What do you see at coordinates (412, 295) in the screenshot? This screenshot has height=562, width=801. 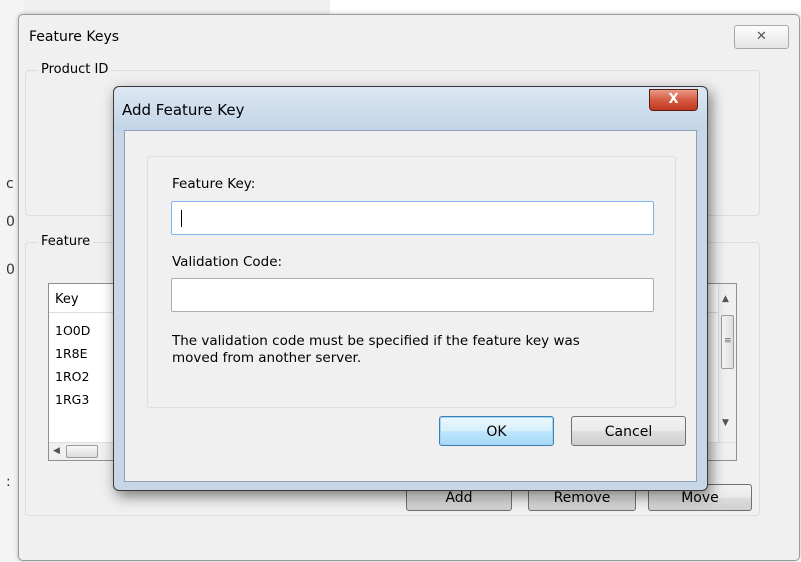 I see `validation-code-input` at bounding box center [412, 295].